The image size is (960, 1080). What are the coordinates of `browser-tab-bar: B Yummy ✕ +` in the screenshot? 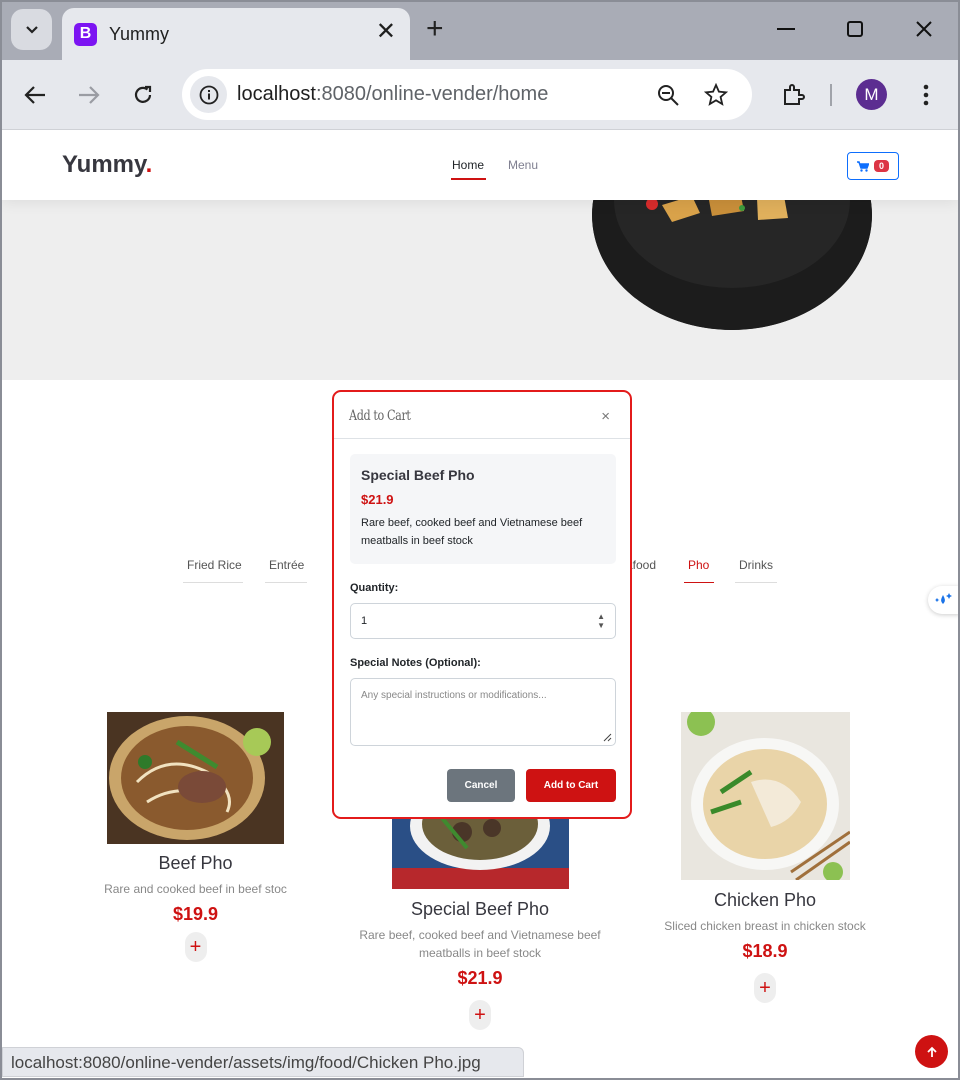 It's located at (480, 30).